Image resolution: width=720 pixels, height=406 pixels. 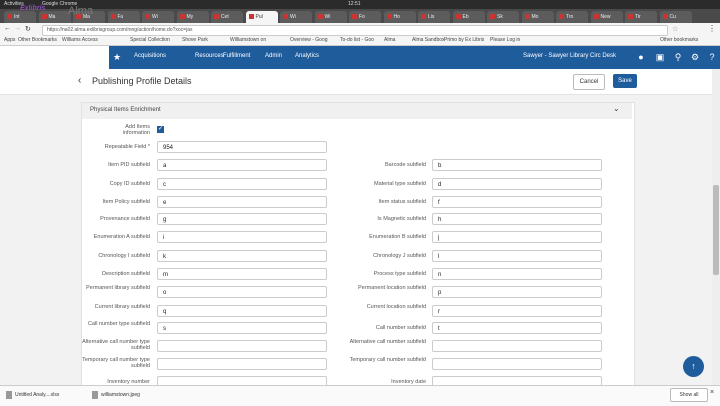 What do you see at coordinates (32, 395) in the screenshot?
I see `download-item: Untitled Analy....xlsx` at bounding box center [32, 395].